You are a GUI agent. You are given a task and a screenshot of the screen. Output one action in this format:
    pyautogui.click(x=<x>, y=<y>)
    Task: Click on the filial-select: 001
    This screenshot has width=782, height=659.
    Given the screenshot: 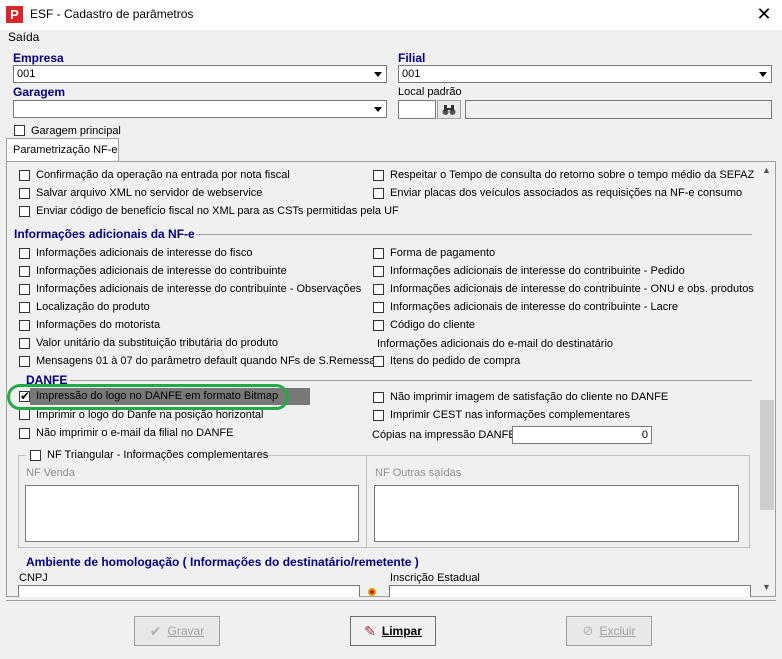 What is the action you would take?
    pyautogui.click(x=585, y=74)
    